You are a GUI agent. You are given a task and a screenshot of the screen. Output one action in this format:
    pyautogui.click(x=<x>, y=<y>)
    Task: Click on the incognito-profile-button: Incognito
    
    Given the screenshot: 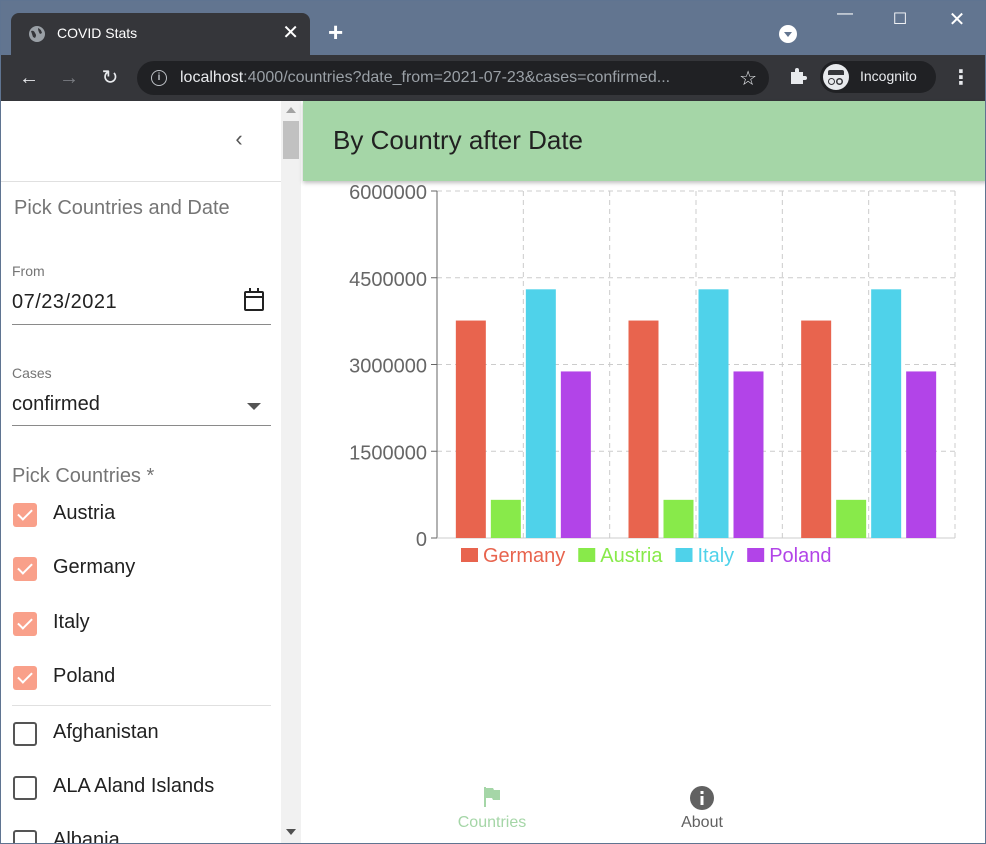 What is the action you would take?
    pyautogui.click(x=878, y=77)
    